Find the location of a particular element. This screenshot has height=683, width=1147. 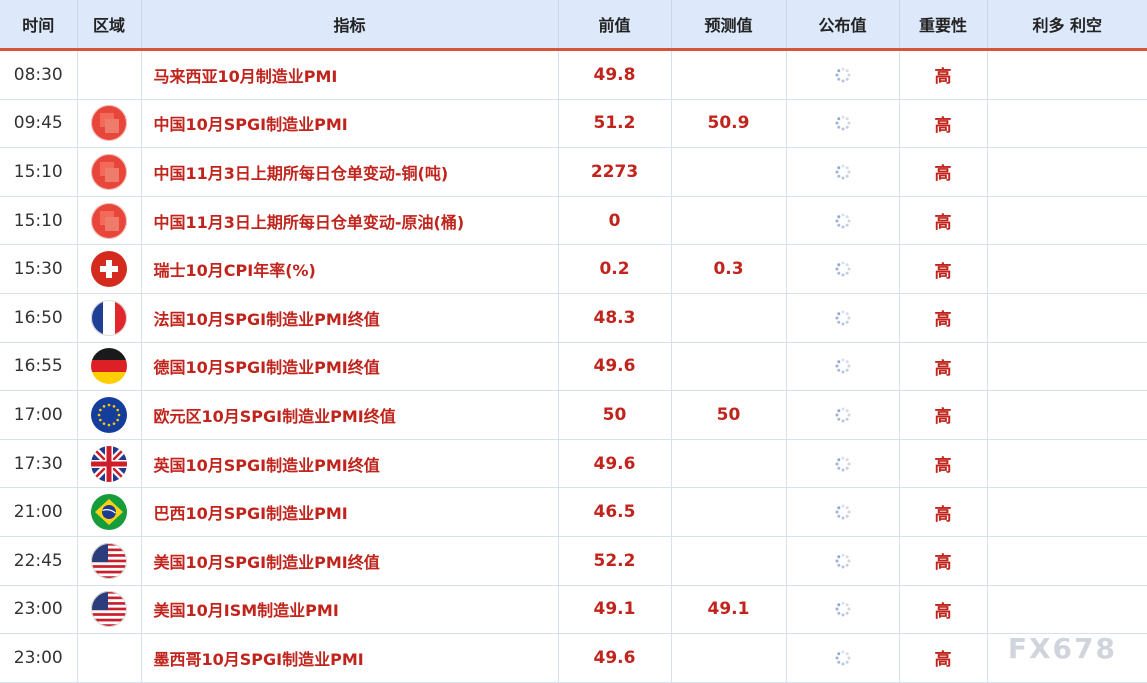

row-indicator-link: 欧元区10月SPGI制造业PMI终值 is located at coordinates (350, 415).